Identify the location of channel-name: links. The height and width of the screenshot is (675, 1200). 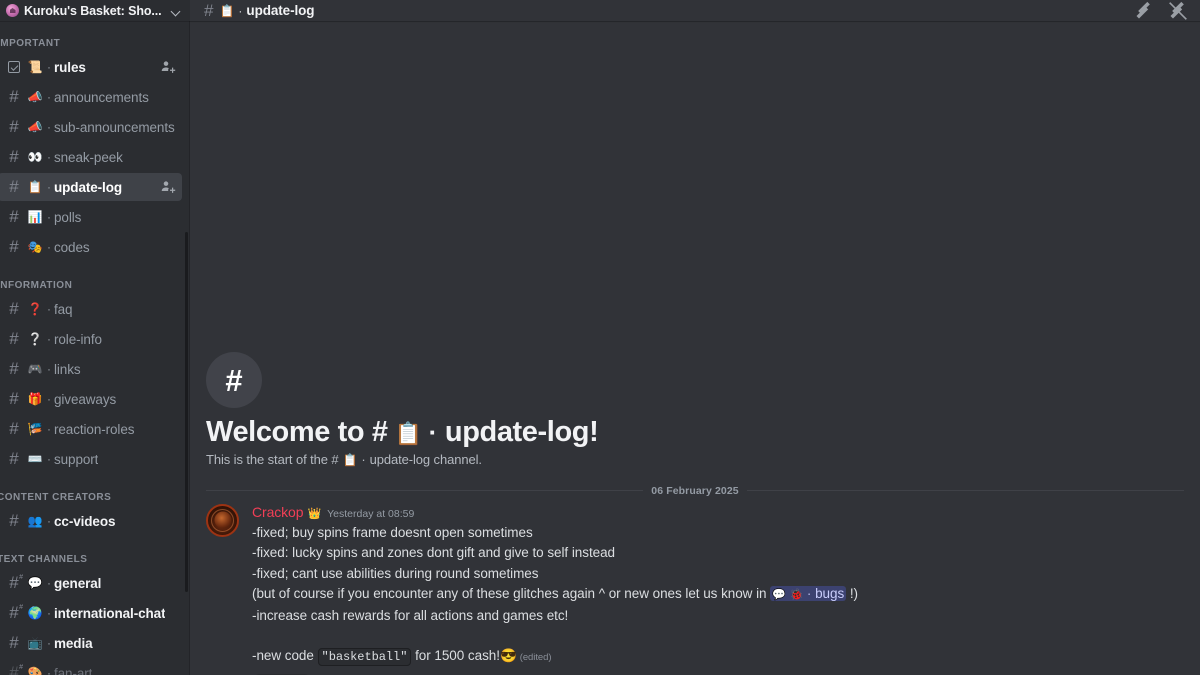
(67, 369).